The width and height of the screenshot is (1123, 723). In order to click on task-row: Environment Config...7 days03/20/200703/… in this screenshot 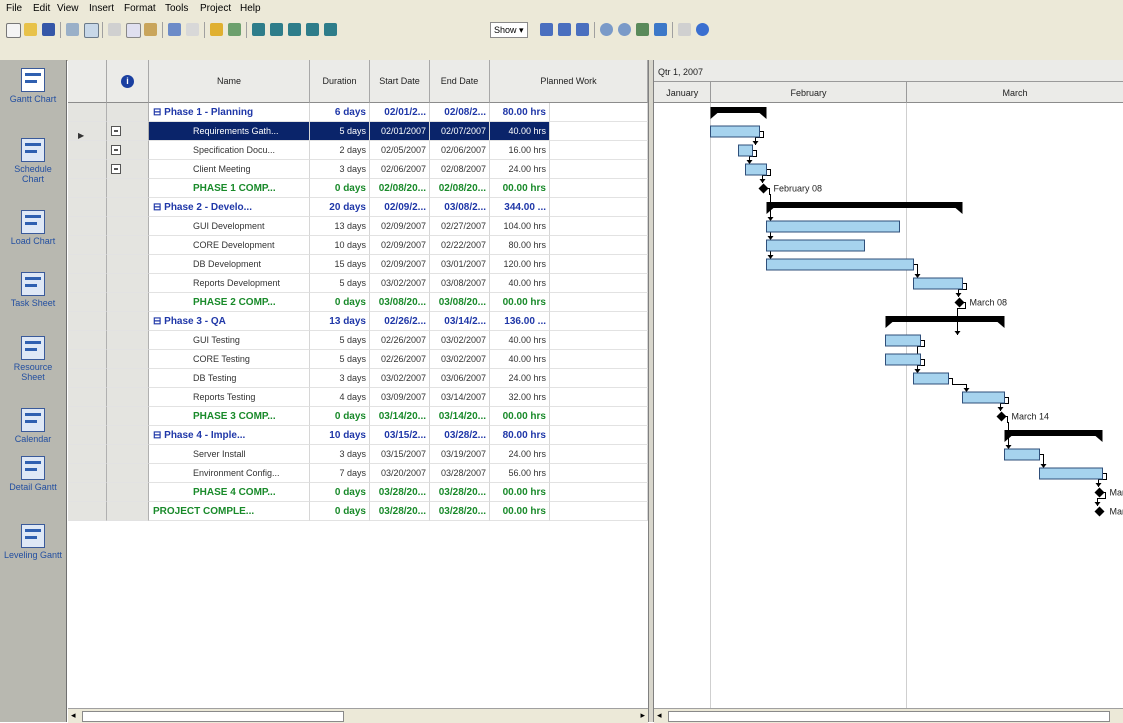, I will do `click(358, 473)`.